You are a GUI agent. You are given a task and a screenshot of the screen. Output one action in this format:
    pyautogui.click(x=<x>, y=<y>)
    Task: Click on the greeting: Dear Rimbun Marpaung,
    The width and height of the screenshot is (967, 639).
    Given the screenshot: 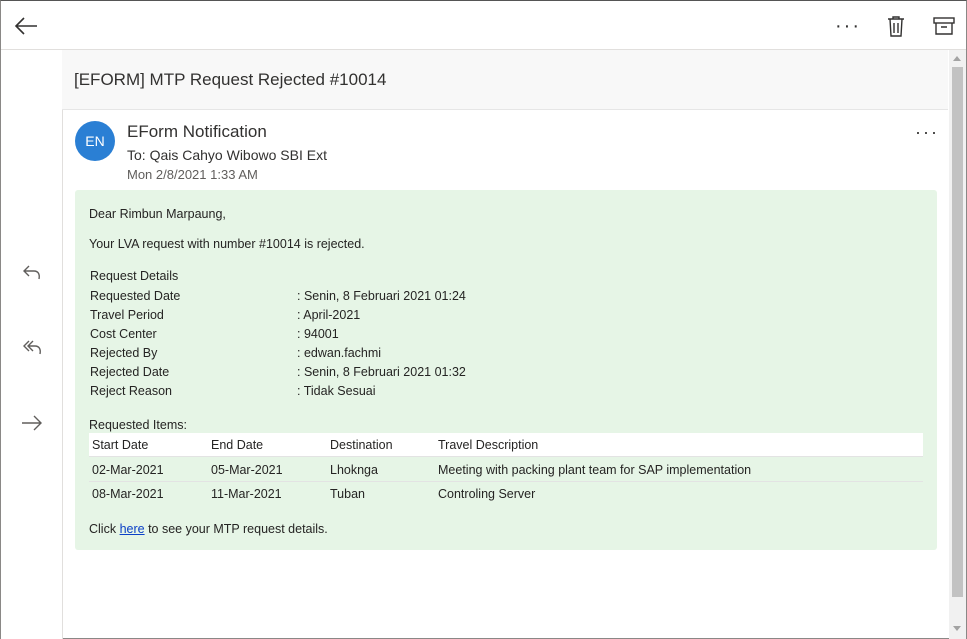 What is the action you would take?
    pyautogui.click(x=157, y=214)
    